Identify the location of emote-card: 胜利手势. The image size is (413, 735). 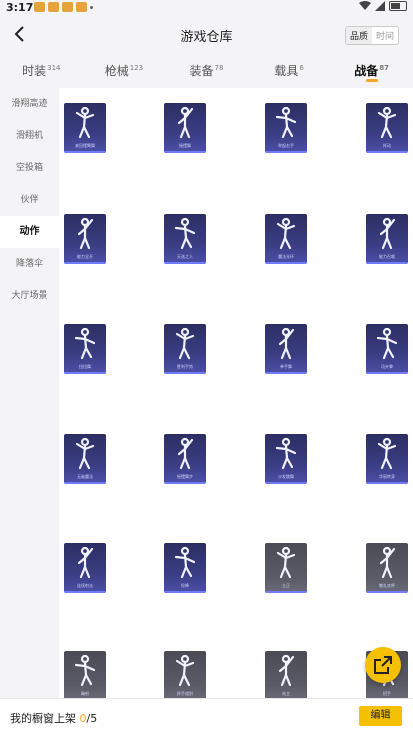
(185, 349).